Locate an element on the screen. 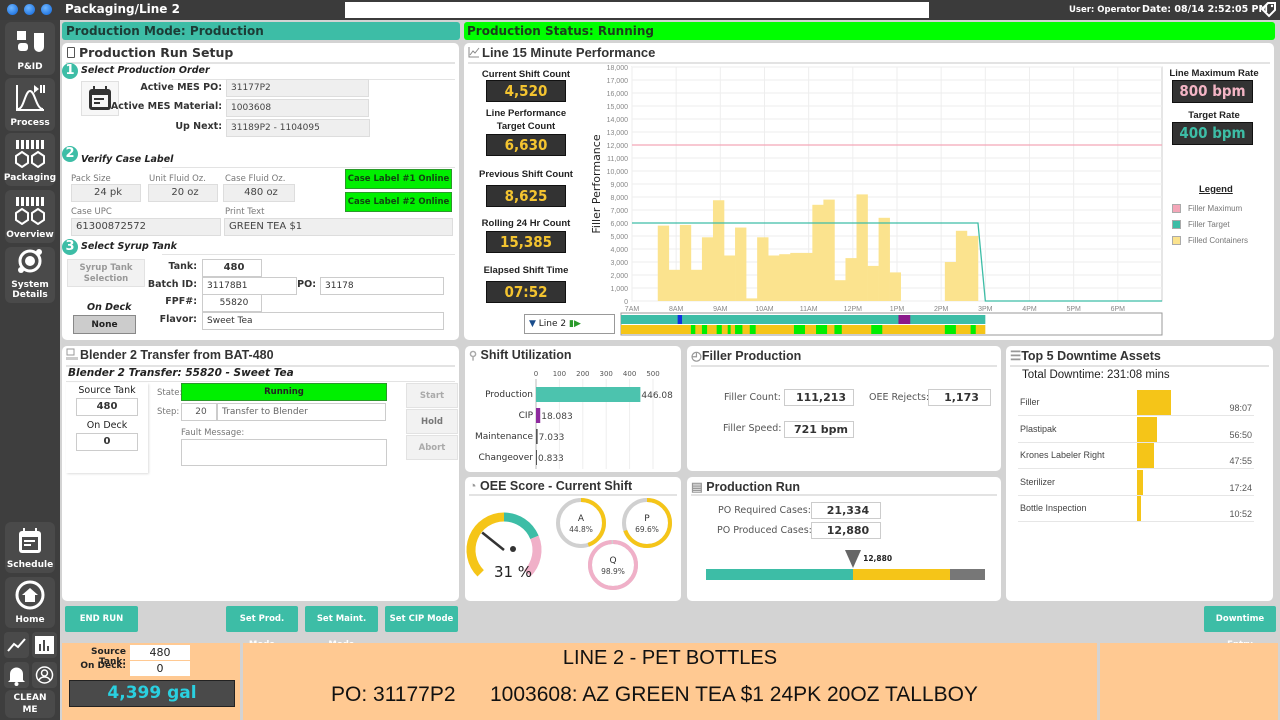 The width and height of the screenshot is (1280, 720). sidebar-item-pid: P&ID is located at coordinates (30, 48).